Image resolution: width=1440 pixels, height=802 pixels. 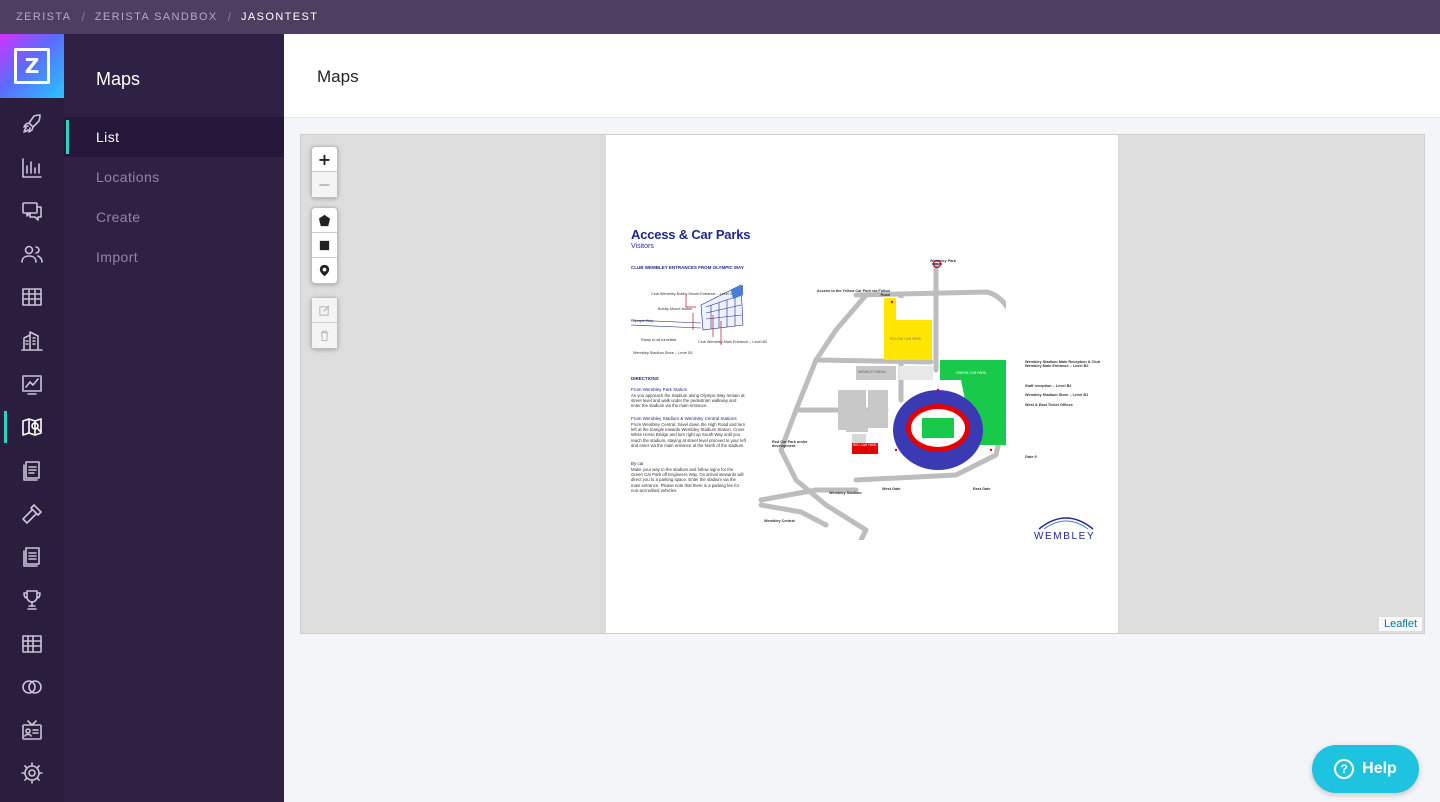 What do you see at coordinates (637, 463) in the screenshot?
I see `by-car-heading: By car` at bounding box center [637, 463].